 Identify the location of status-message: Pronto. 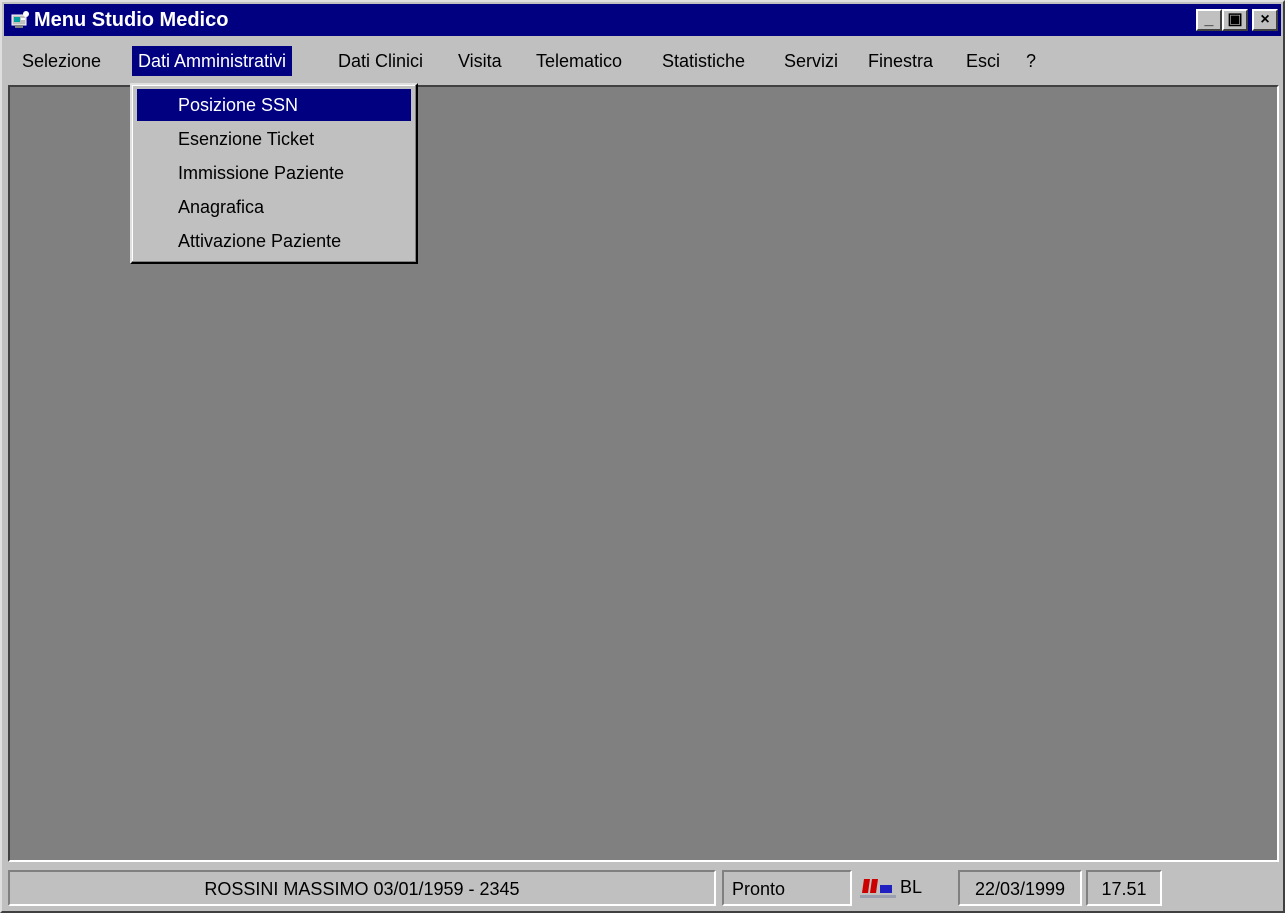
(759, 889).